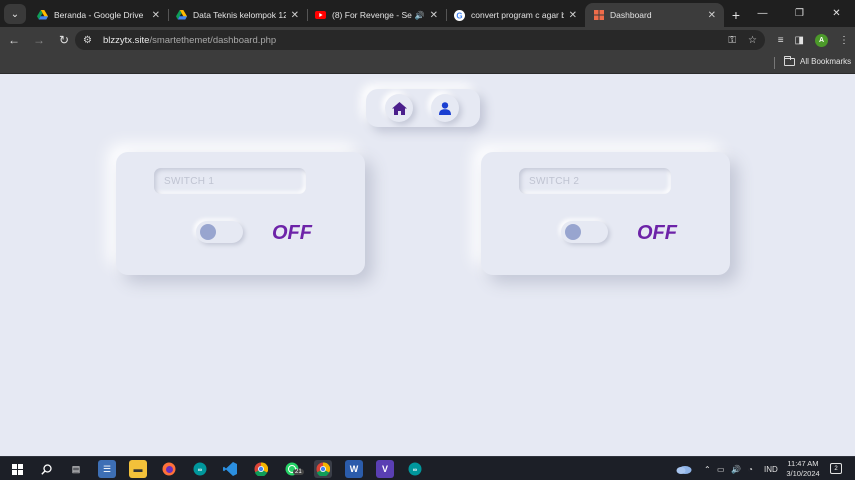  I want to click on firefox-icon, so click(169, 469).